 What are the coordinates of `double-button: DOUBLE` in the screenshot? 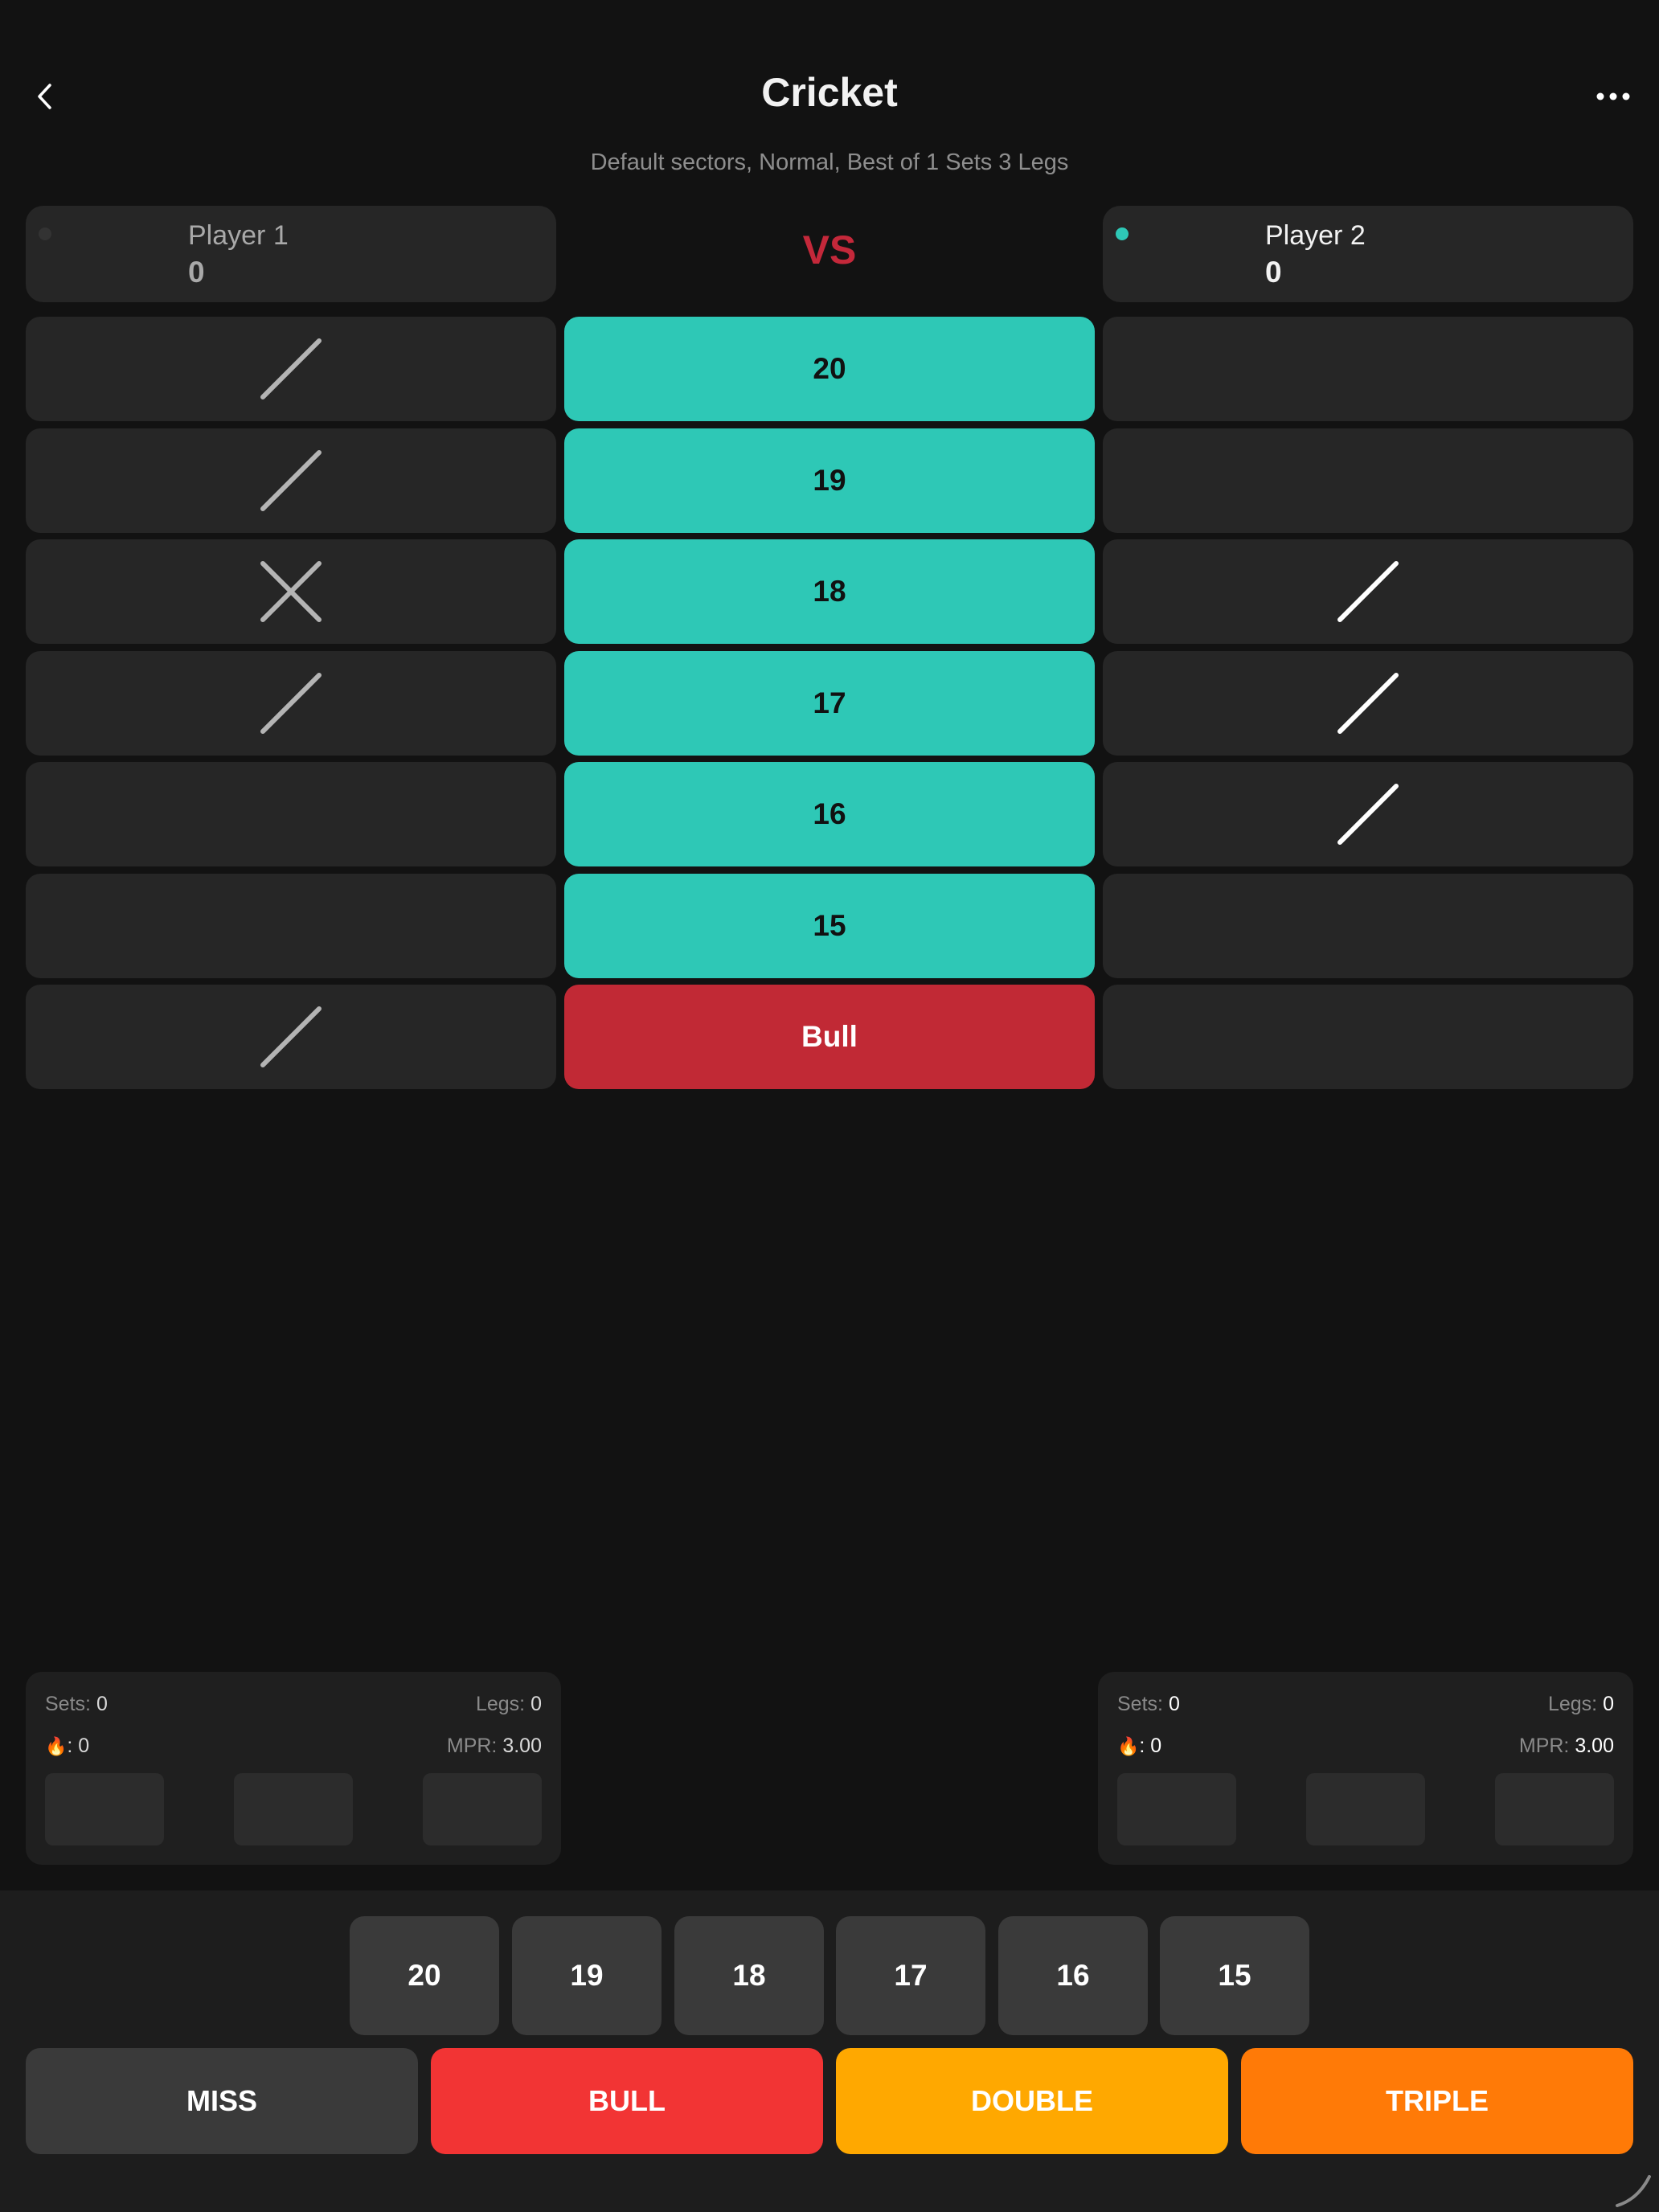 It's located at (1032, 2101).